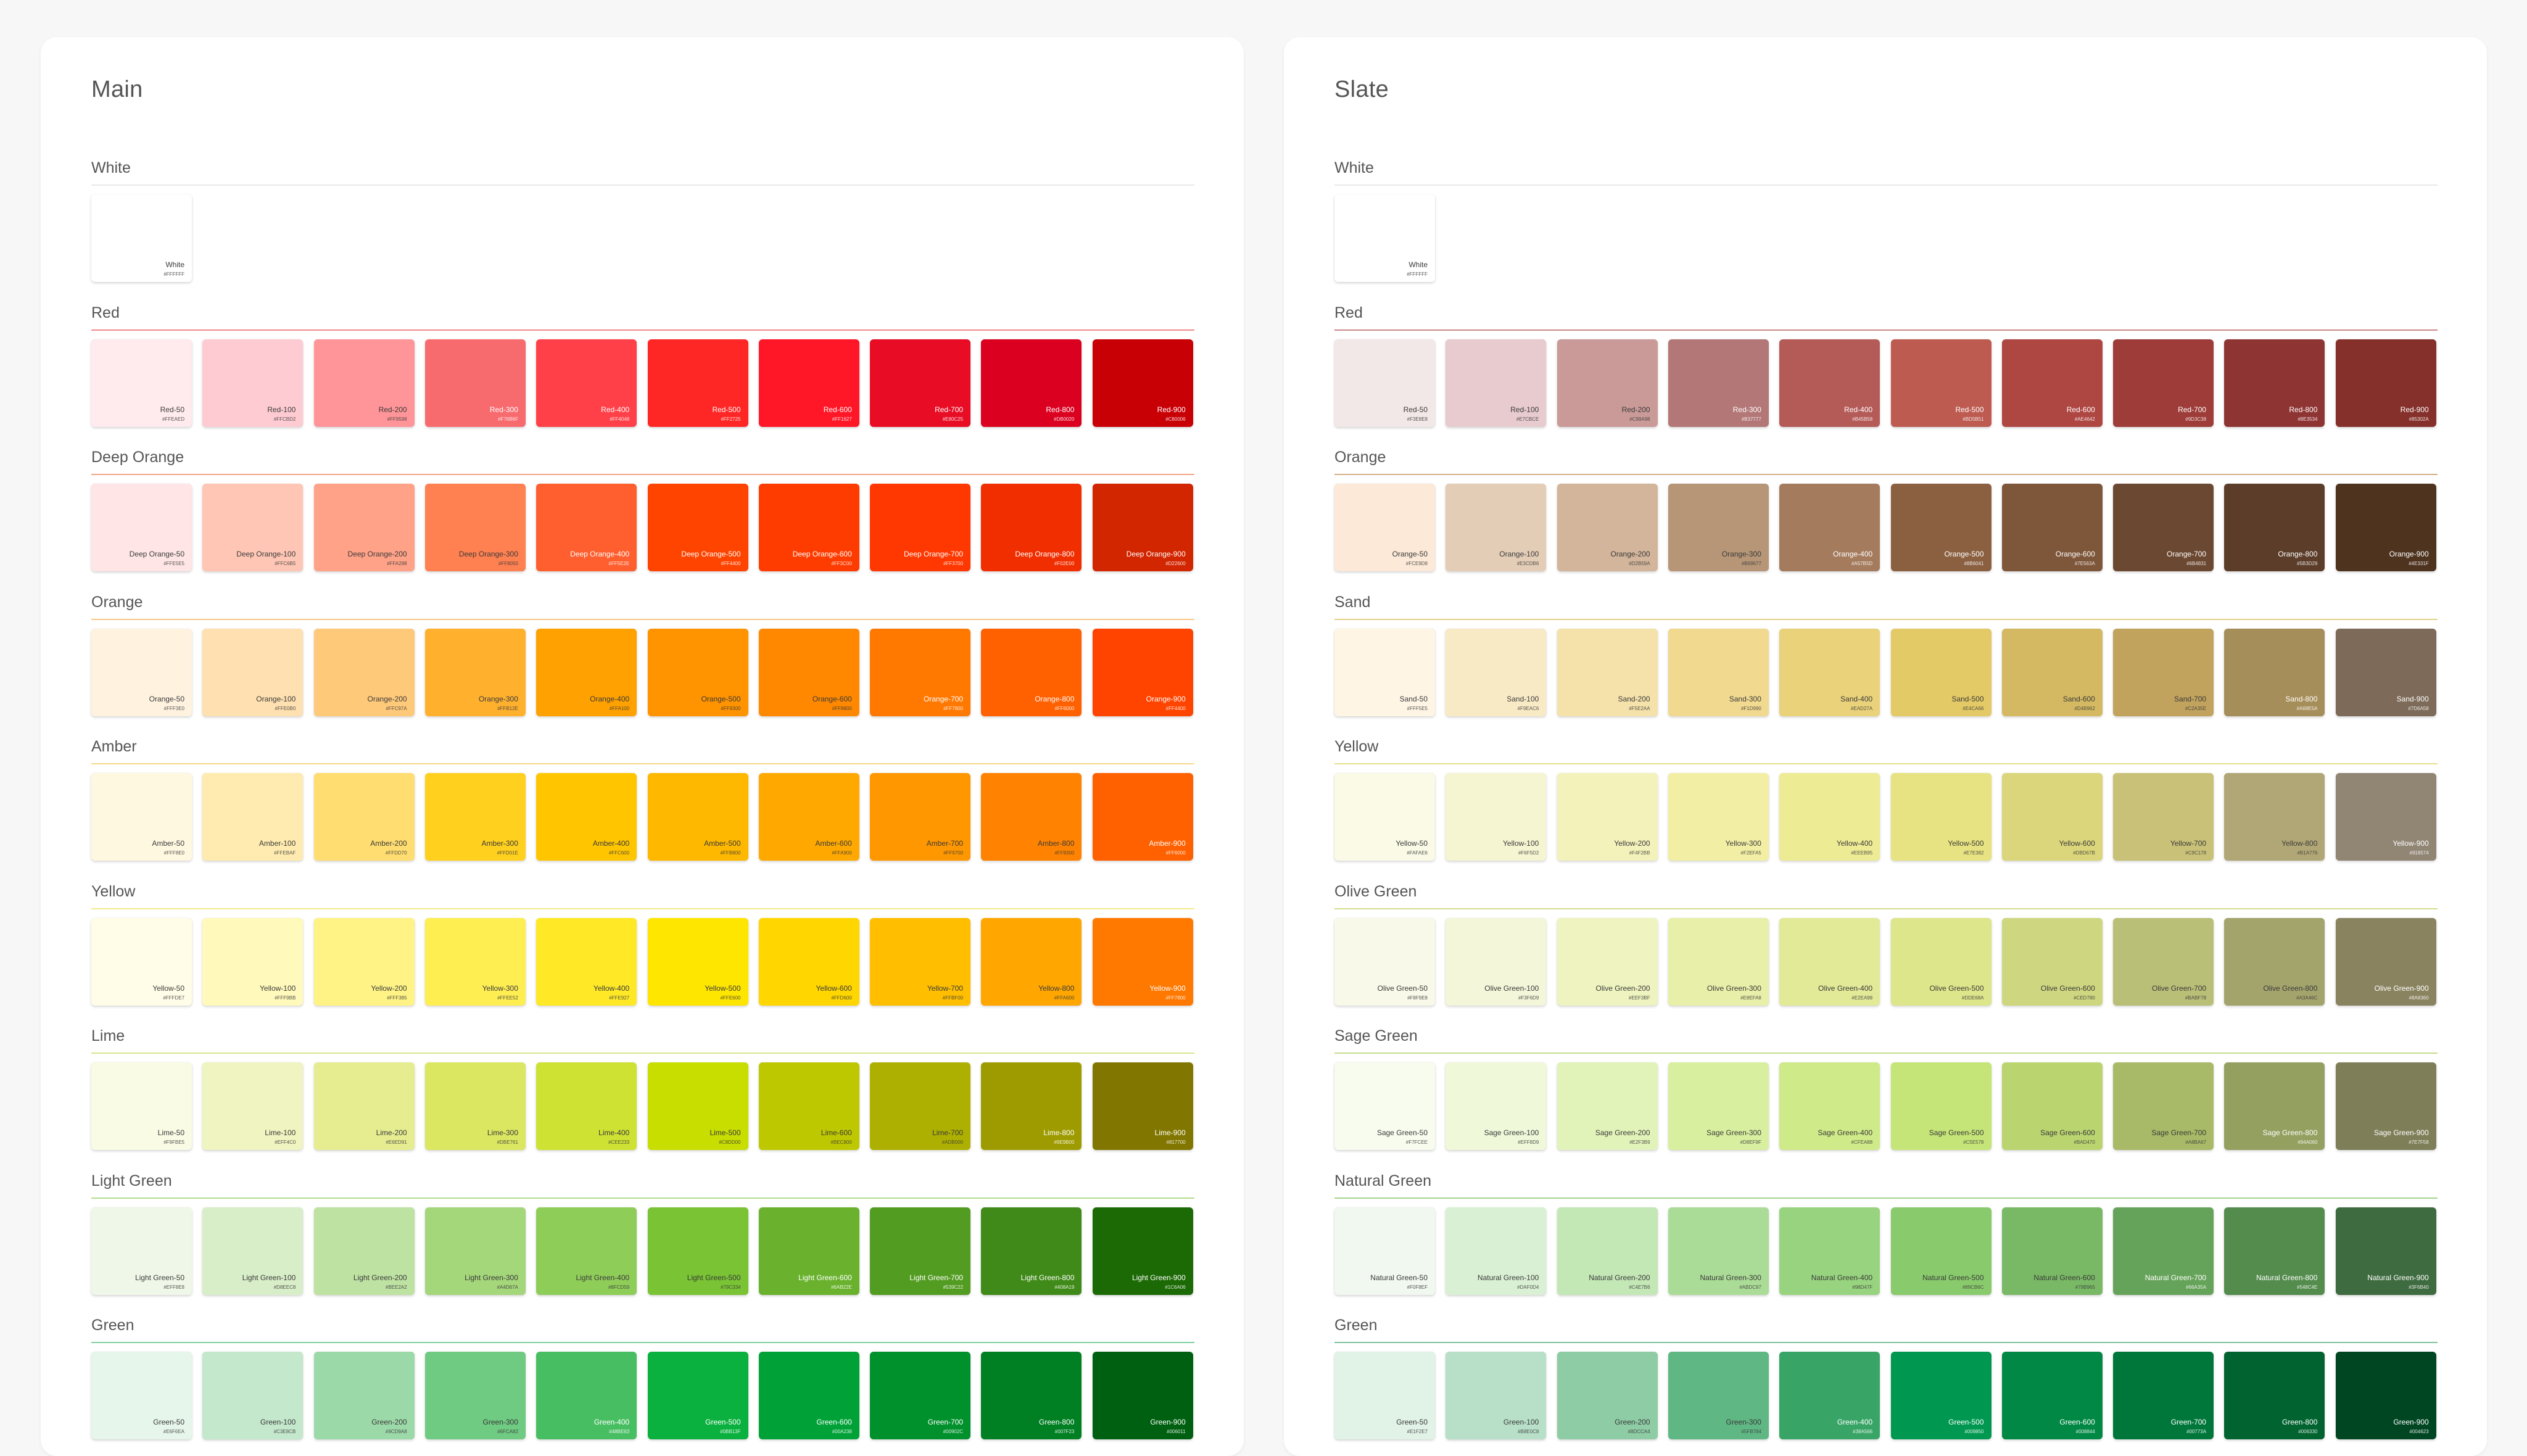  Describe the element at coordinates (2385, 1106) in the screenshot. I see `color-swatch-sage-green-900: Sage Green-900 #7E7F58` at that location.